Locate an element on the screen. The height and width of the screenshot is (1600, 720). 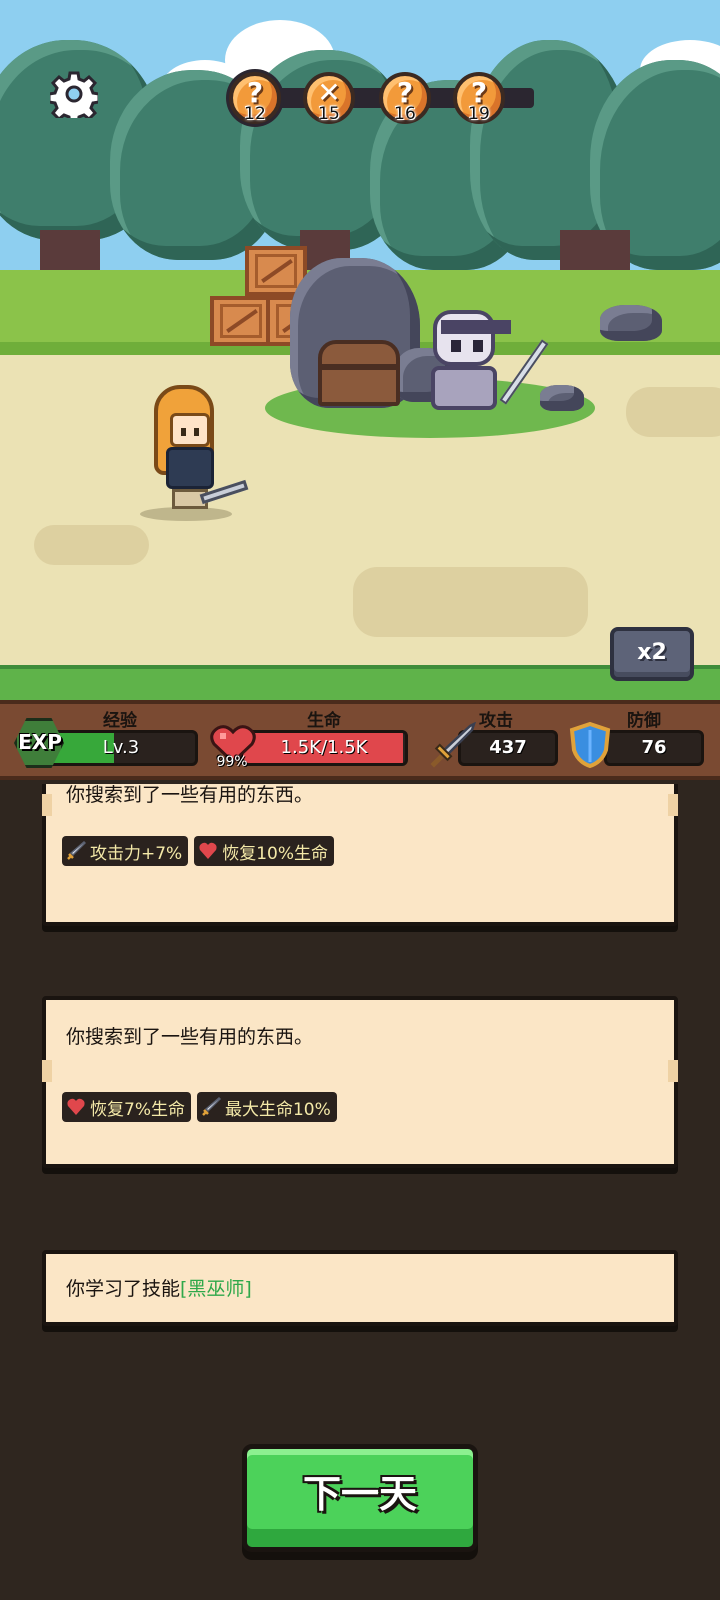
exp-badge-text: EXP is located at coordinates (40, 742).